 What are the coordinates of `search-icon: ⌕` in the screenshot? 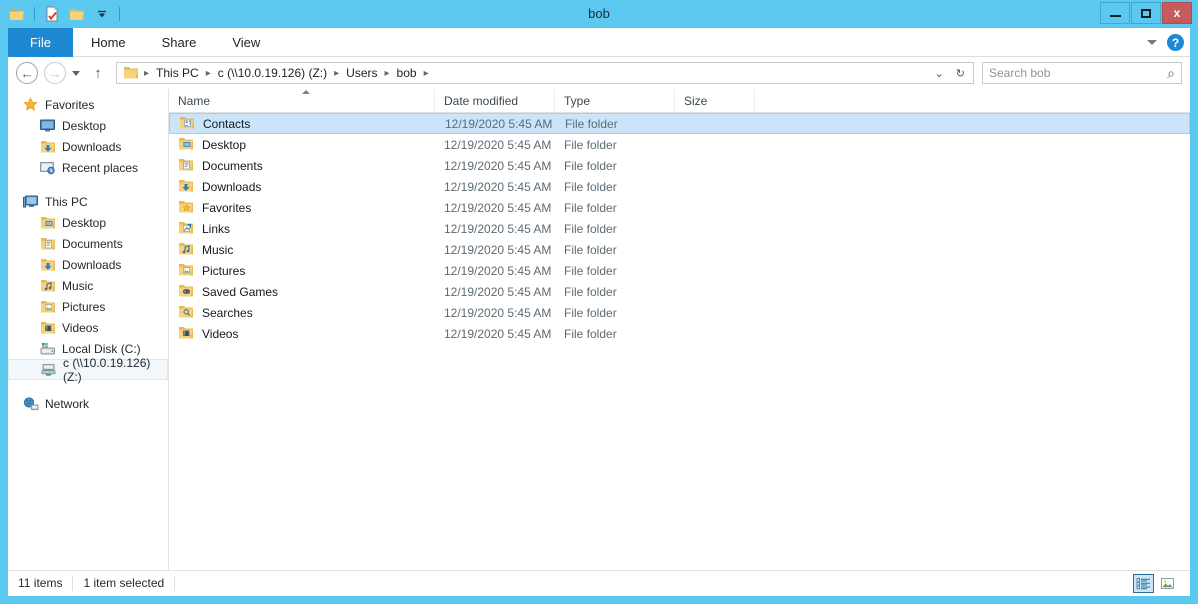 It's located at (1171, 73).